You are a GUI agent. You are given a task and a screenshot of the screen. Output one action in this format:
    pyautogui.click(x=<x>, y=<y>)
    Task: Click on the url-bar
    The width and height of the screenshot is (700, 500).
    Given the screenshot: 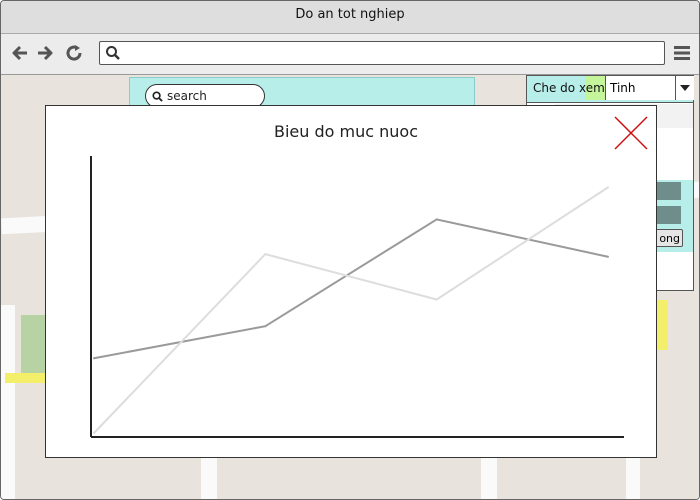 What is the action you would take?
    pyautogui.click(x=382, y=53)
    